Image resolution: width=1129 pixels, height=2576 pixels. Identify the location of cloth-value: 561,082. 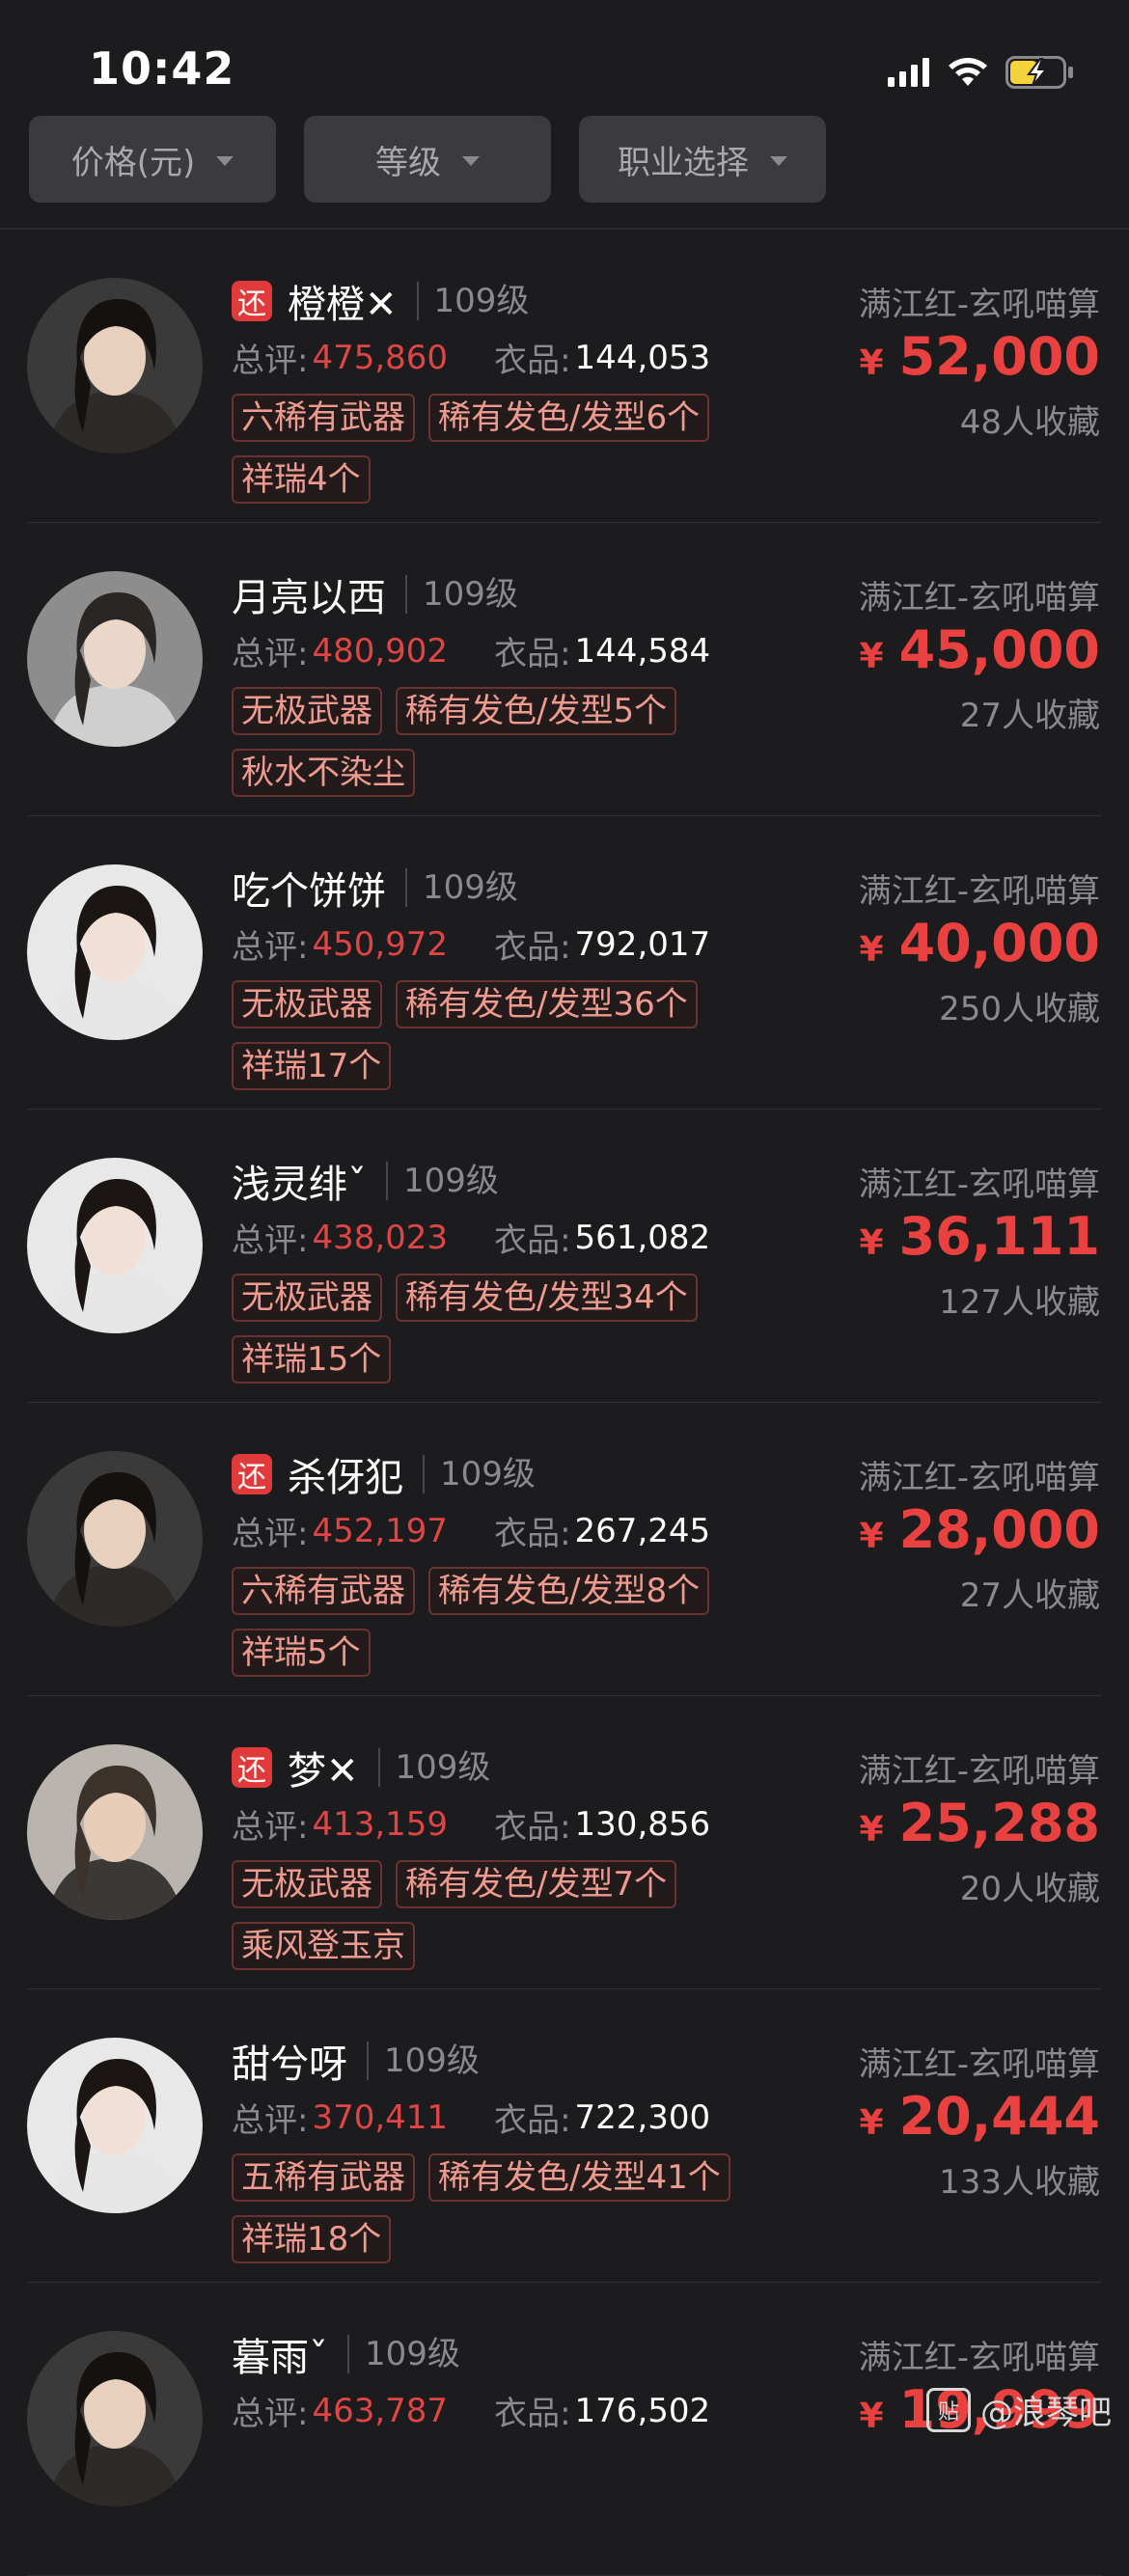
(642, 1238).